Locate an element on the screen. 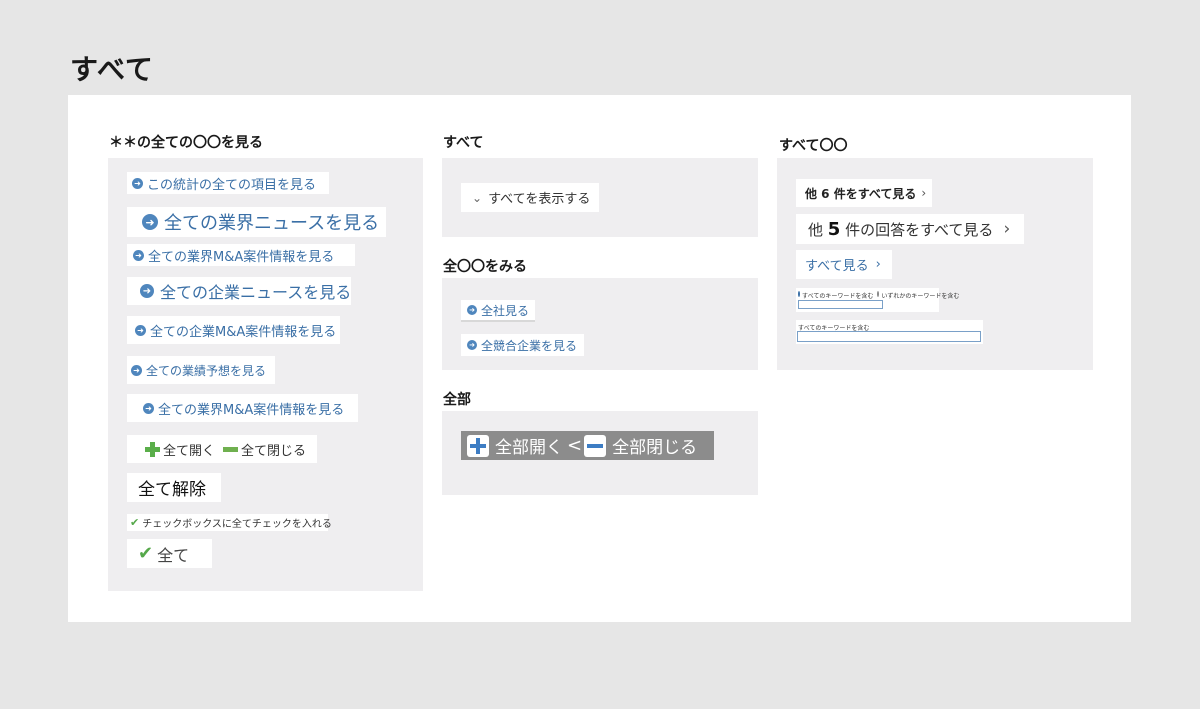 Image resolution: width=1200 pixels, height=709 pixels. minus-box-icon is located at coordinates (595, 445).